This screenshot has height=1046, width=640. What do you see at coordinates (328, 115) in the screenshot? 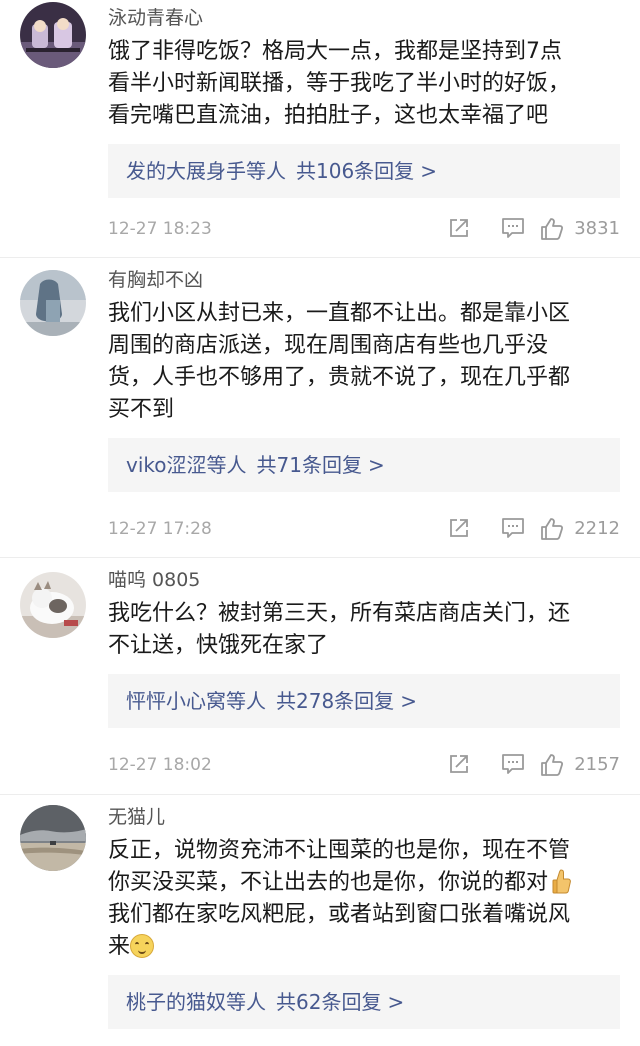
I see `comment-line: 看完嘴巴直流油，拍拍肚子，这也太幸福了吧` at bounding box center [328, 115].